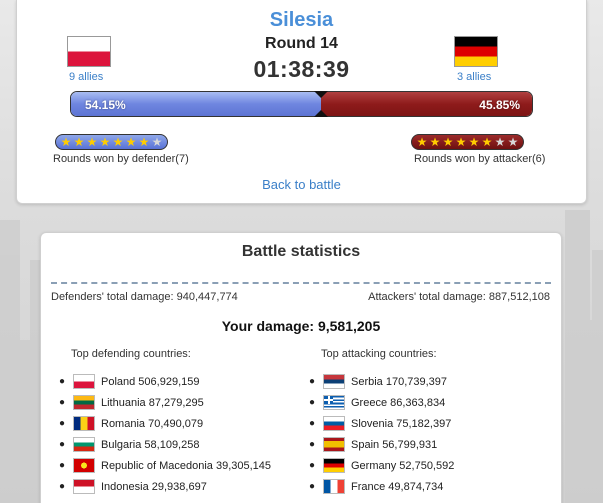  What do you see at coordinates (499, 105) in the screenshot?
I see `attacker-percent: 45.85%` at bounding box center [499, 105].